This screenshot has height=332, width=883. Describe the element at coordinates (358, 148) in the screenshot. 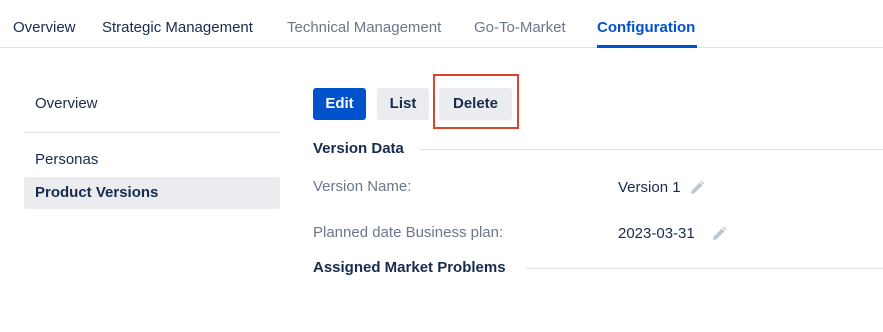

I see `version-data-heading: Version Data` at that location.